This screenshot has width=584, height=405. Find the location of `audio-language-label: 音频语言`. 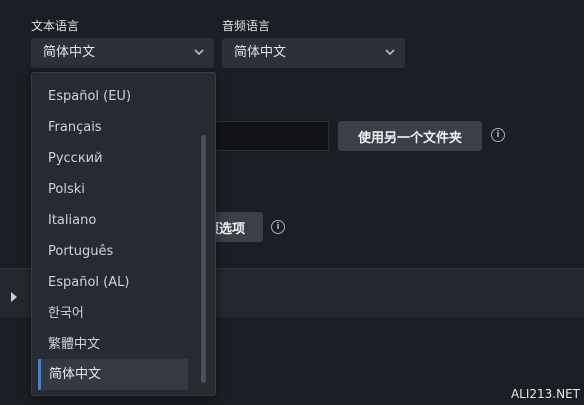

audio-language-label: 音频语言 is located at coordinates (246, 26).